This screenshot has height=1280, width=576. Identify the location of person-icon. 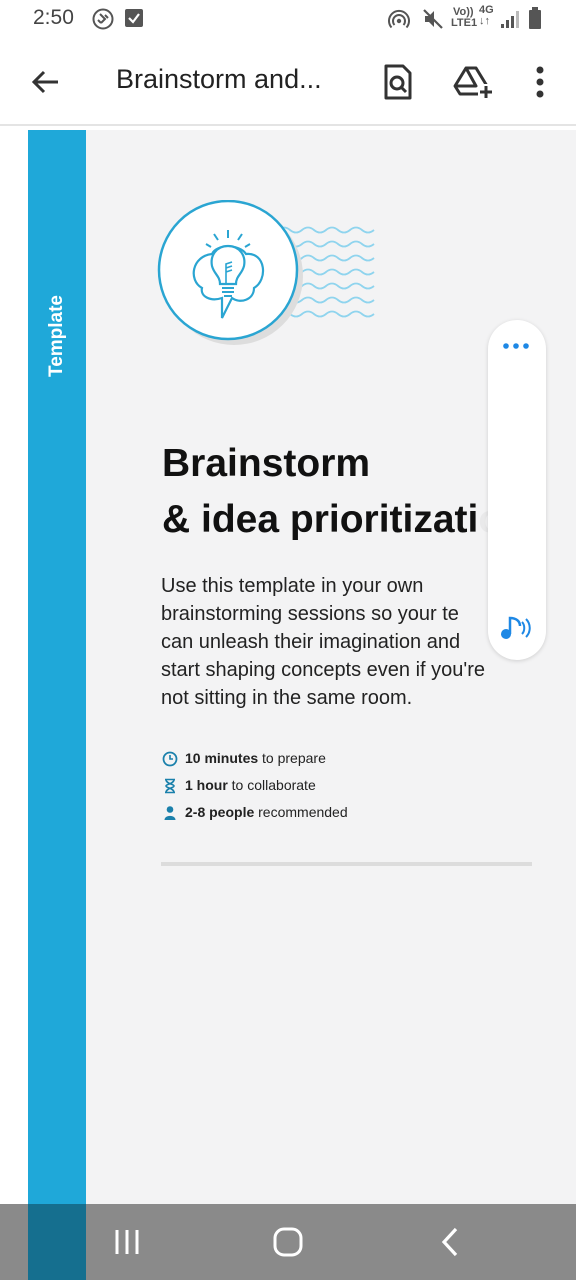
(170, 813).